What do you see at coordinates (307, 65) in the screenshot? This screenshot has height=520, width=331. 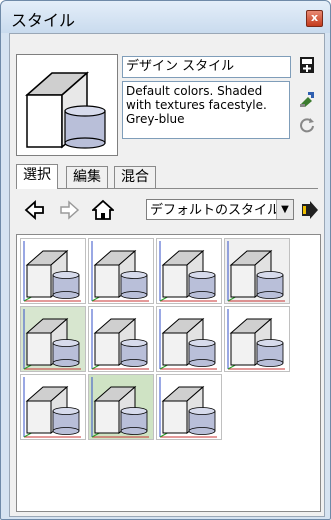 I see `create-style-icon` at bounding box center [307, 65].